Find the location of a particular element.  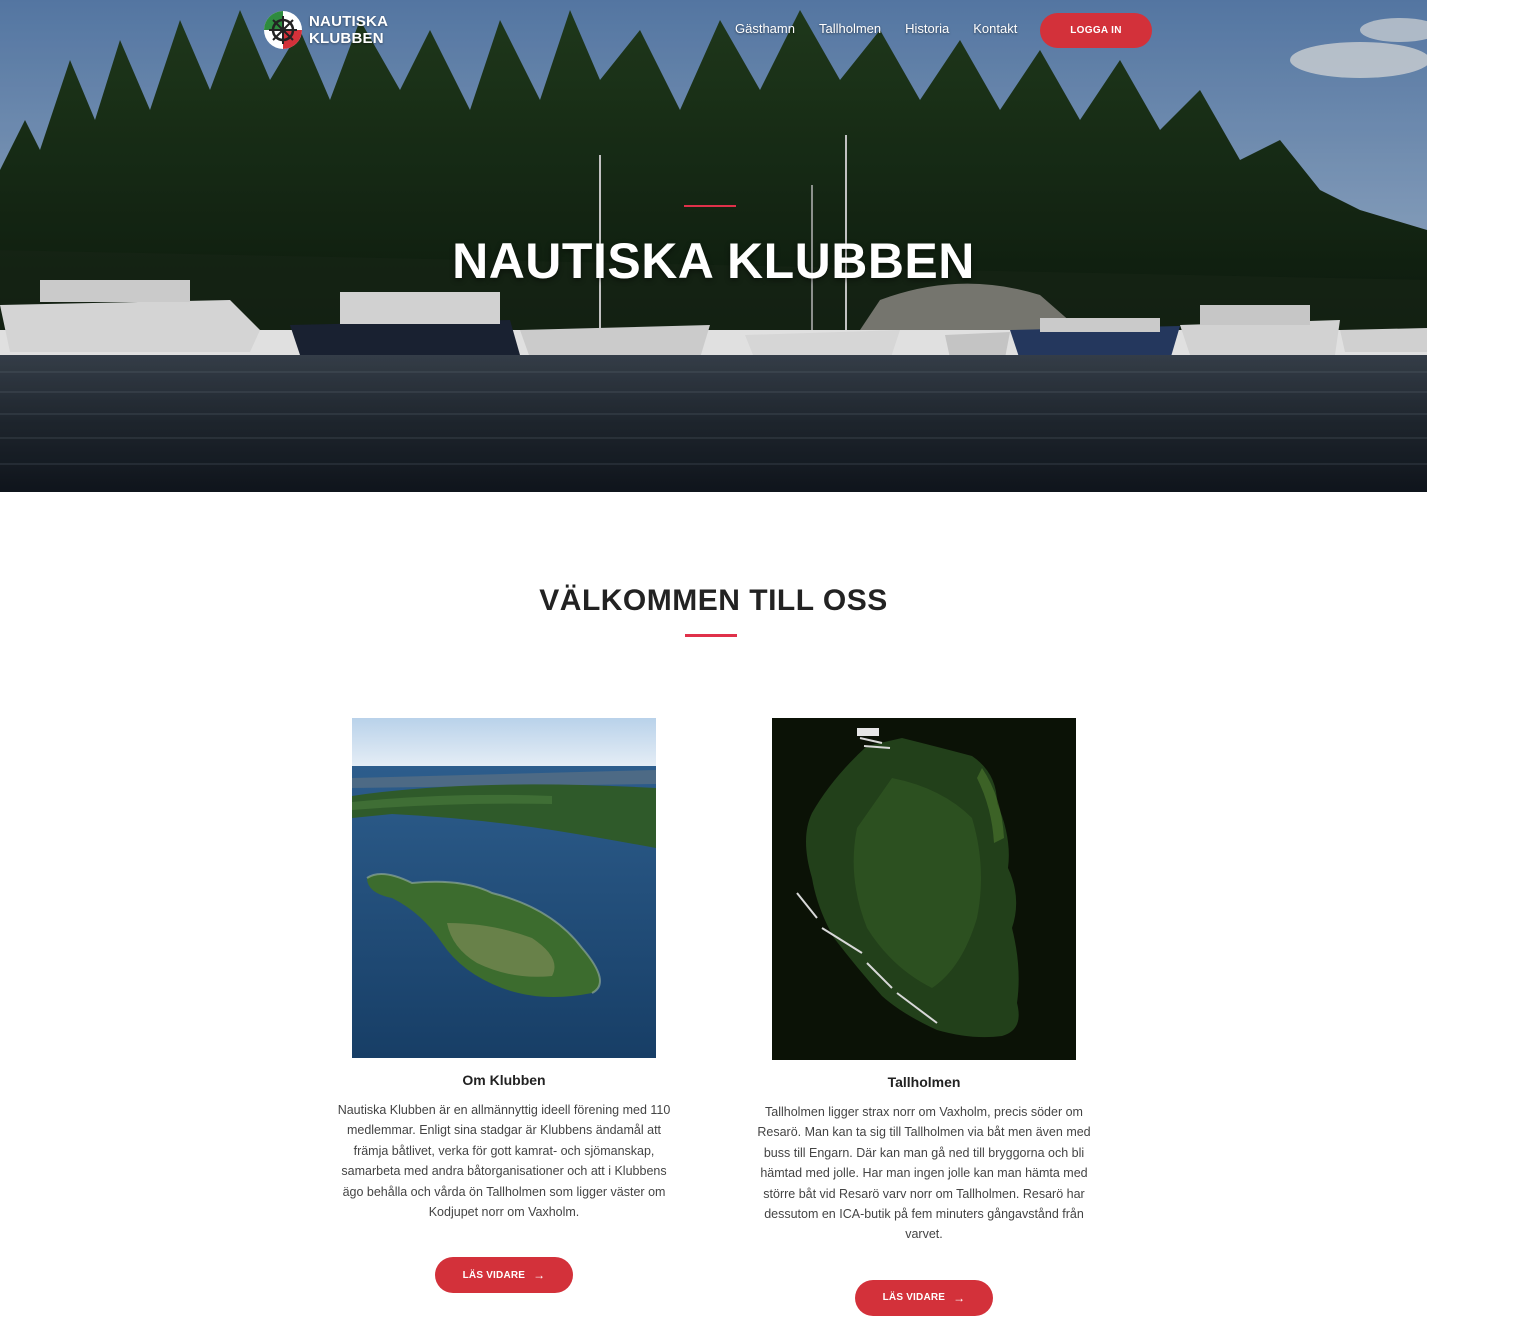

brand-line-2: KLUBBEN is located at coordinates (346, 38).